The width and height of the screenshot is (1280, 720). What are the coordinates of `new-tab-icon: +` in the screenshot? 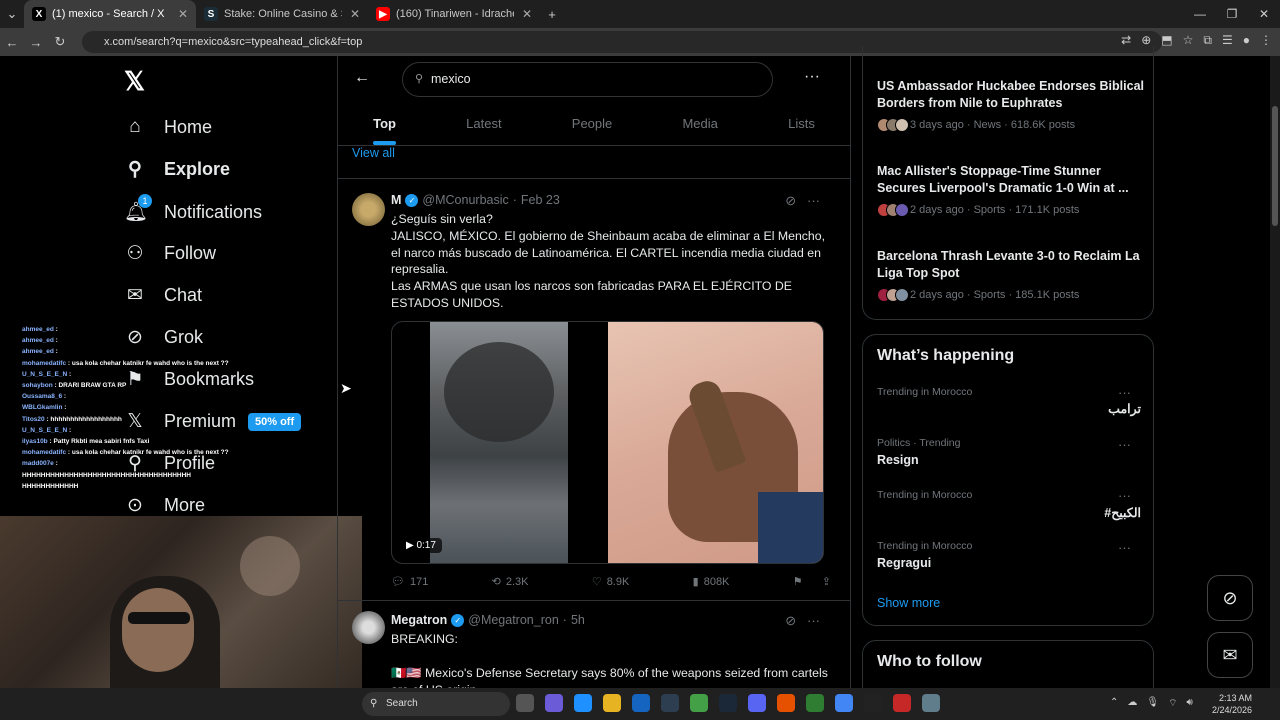 It's located at (552, 14).